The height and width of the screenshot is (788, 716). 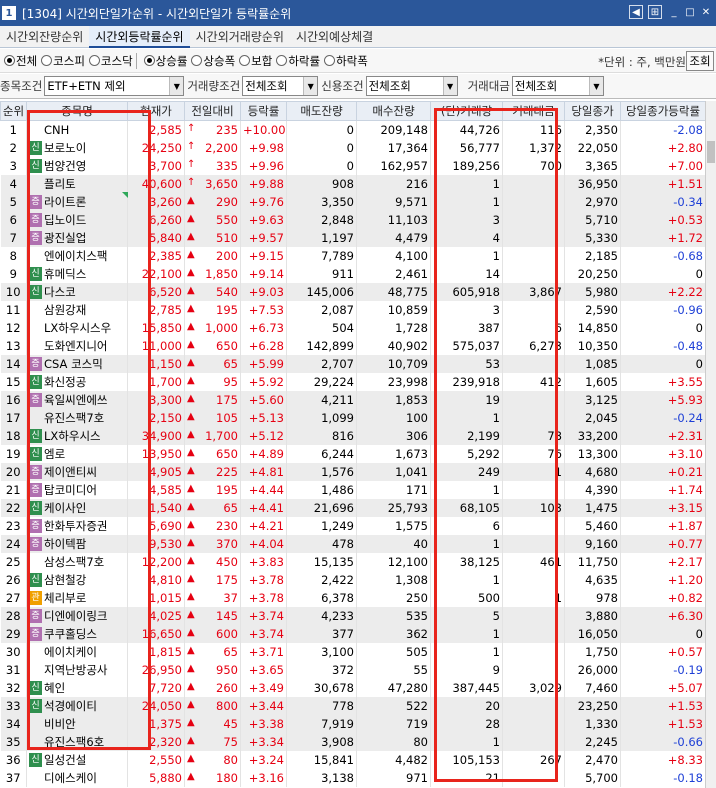 I want to click on stock-name-cell: 신 LX하우시스, so click(x=77, y=435).